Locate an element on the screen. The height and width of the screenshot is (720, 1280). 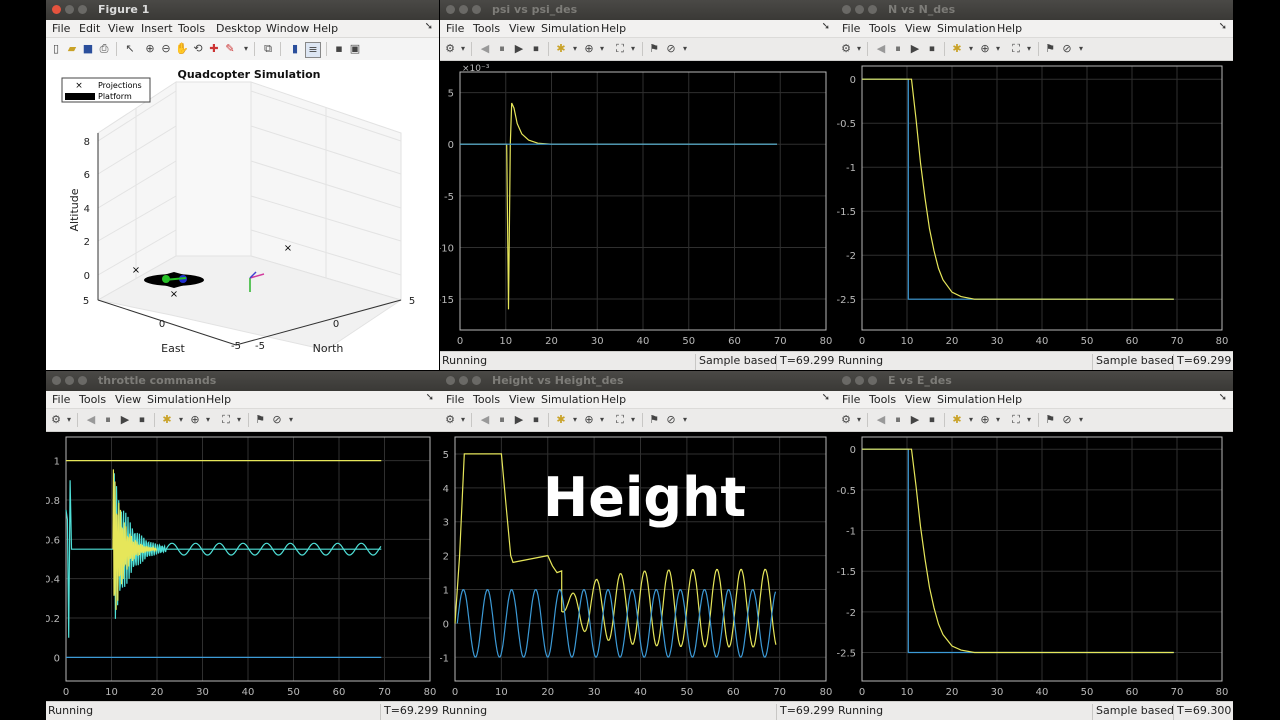
zoom-in-icon: ⊕ is located at coordinates (150, 49).